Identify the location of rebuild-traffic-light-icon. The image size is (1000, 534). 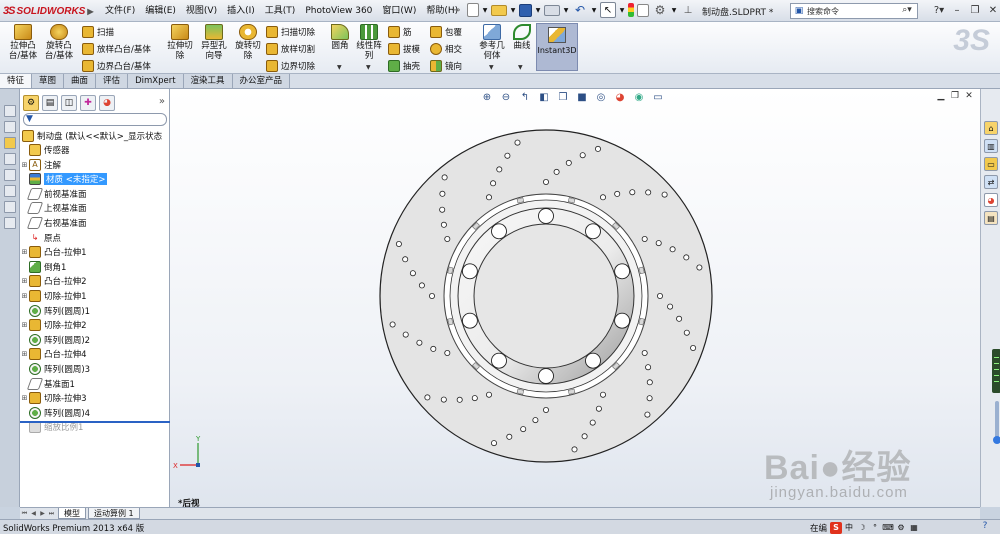
(631, 10).